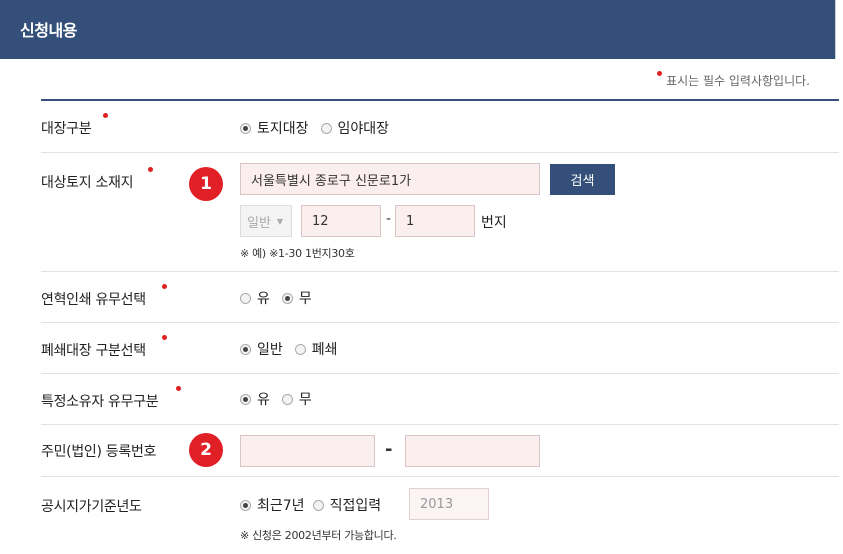 The width and height of the screenshot is (843, 554). Describe the element at coordinates (472, 451) in the screenshot. I see `resident-number-part2-input` at that location.